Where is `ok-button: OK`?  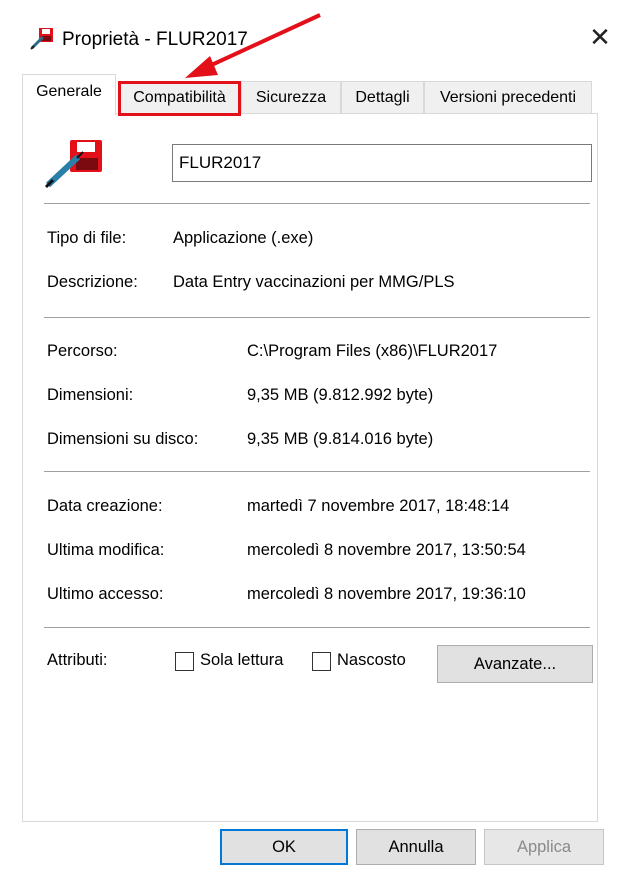
ok-button: OK is located at coordinates (284, 847).